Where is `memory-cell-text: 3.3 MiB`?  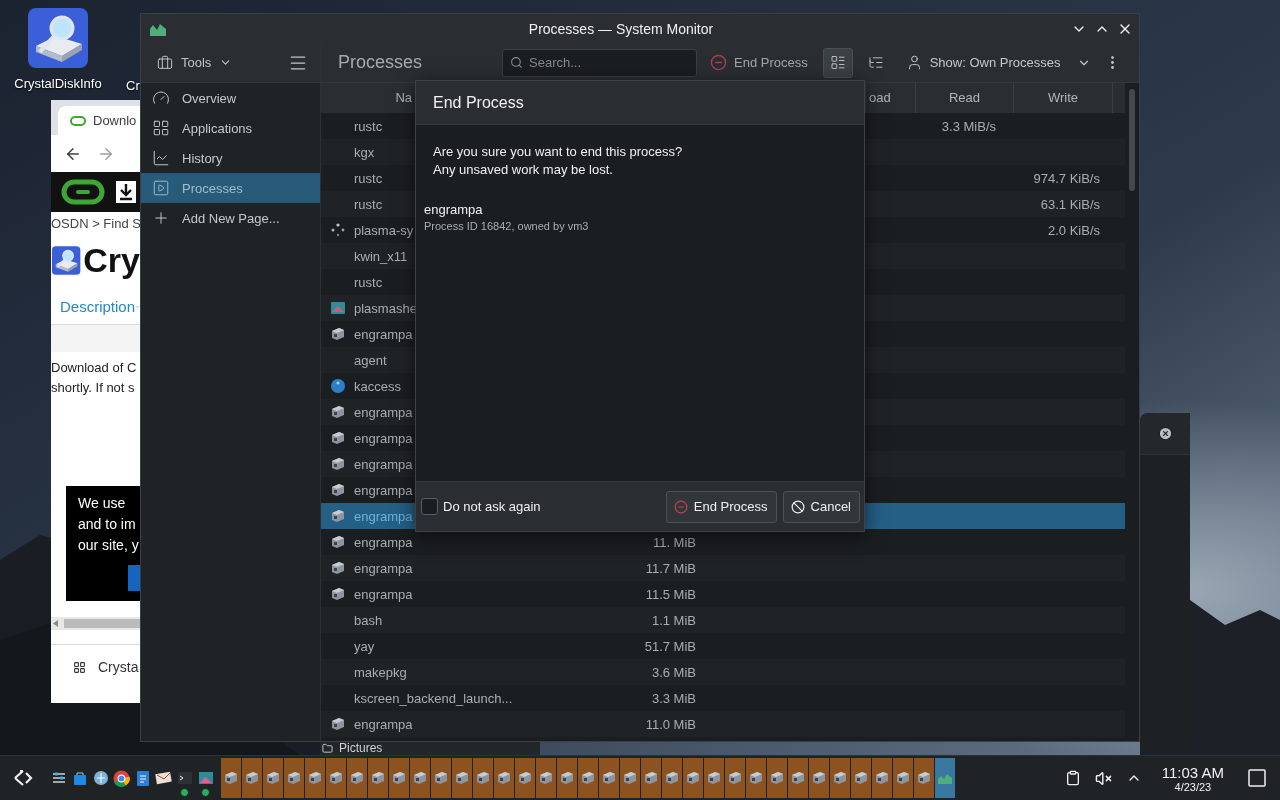 memory-cell-text: 3.3 MiB is located at coordinates (673, 698).